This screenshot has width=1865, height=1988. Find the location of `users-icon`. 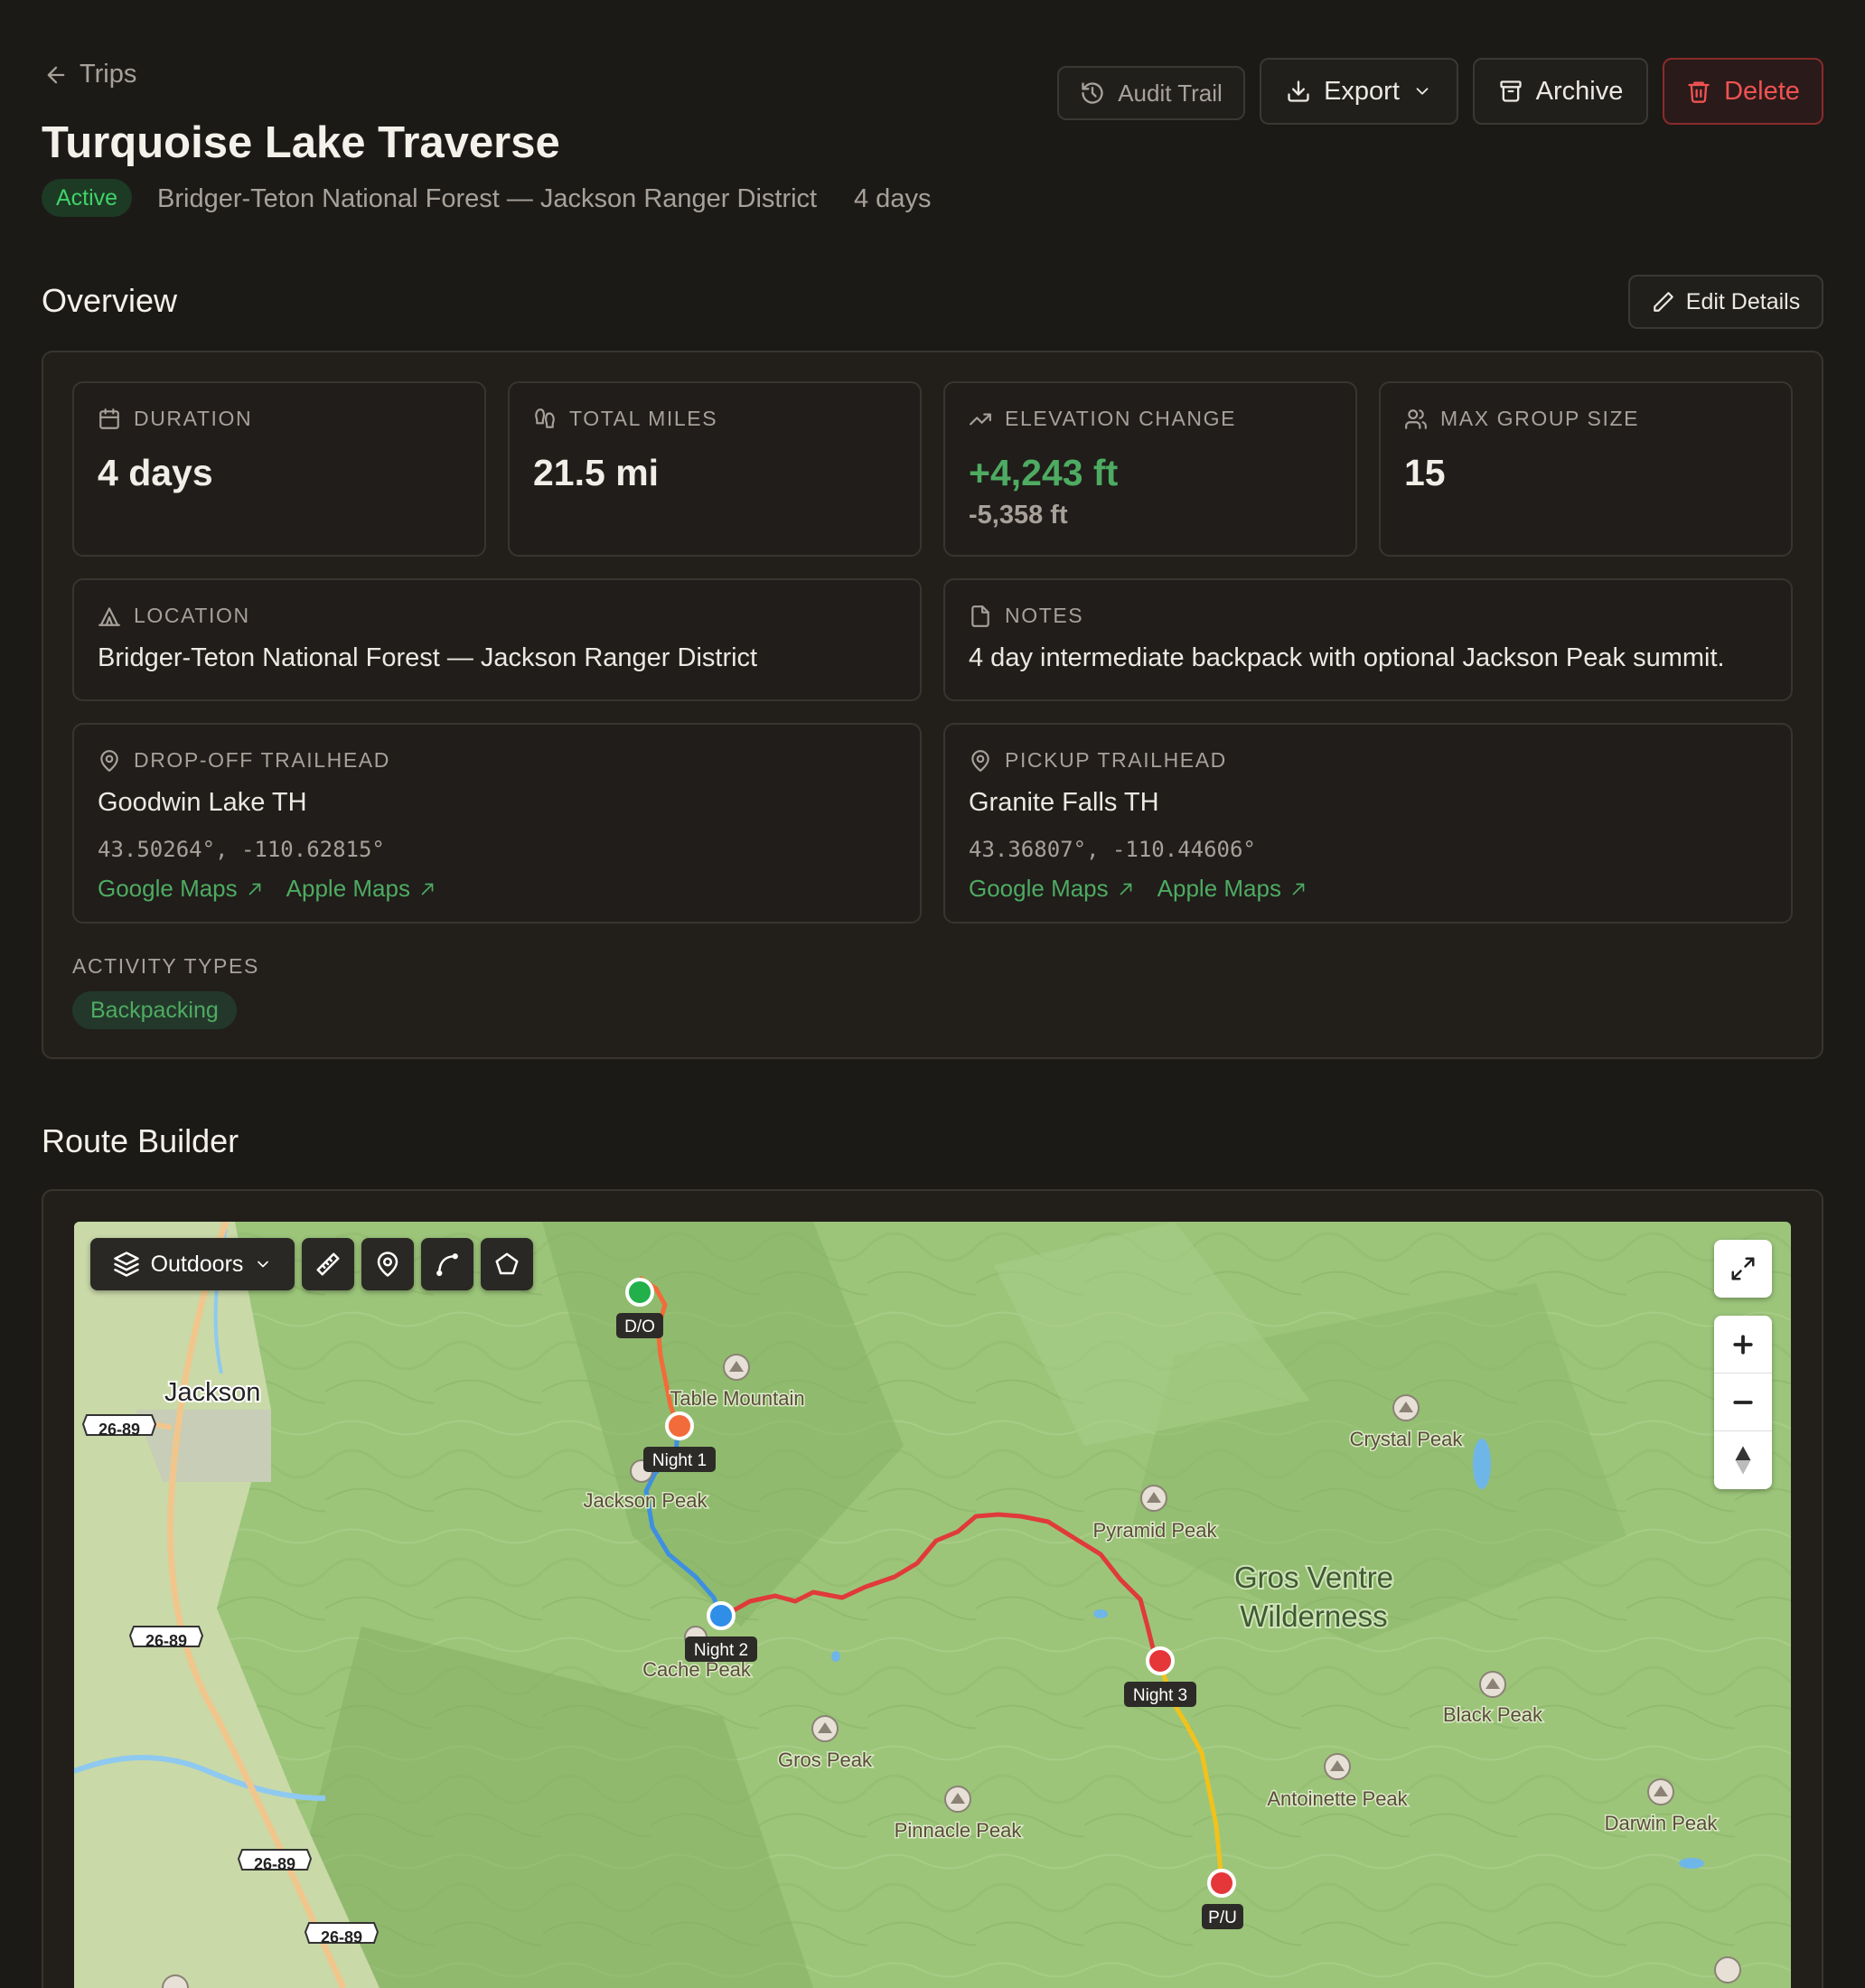

users-icon is located at coordinates (1416, 418).